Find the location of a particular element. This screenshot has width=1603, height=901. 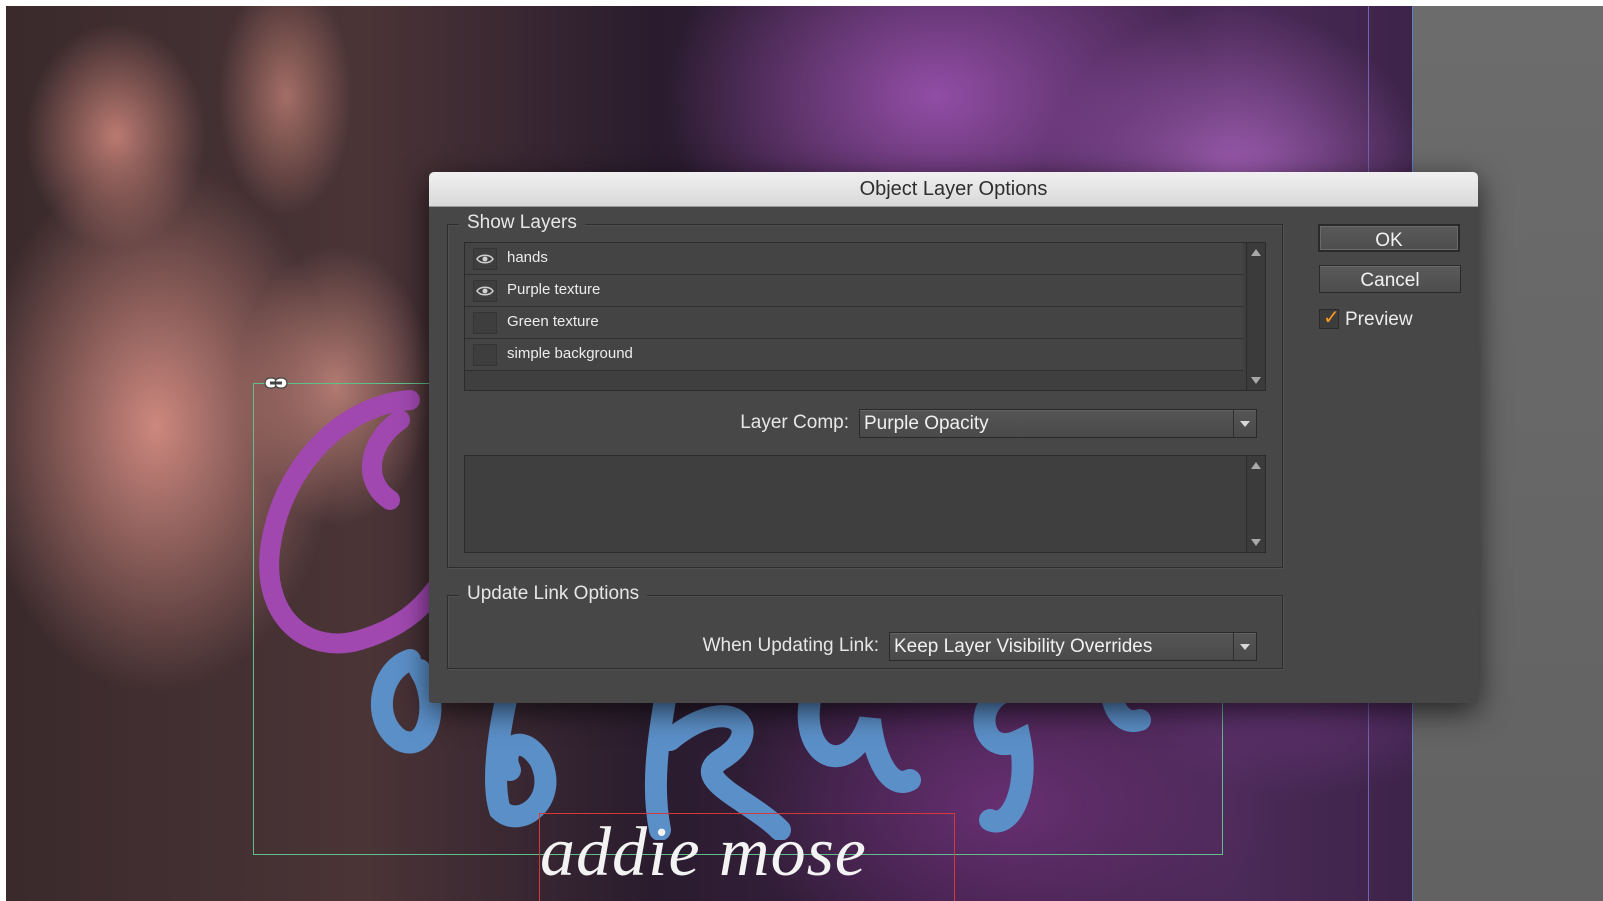

layers-scrollbar is located at coordinates (1255, 316).